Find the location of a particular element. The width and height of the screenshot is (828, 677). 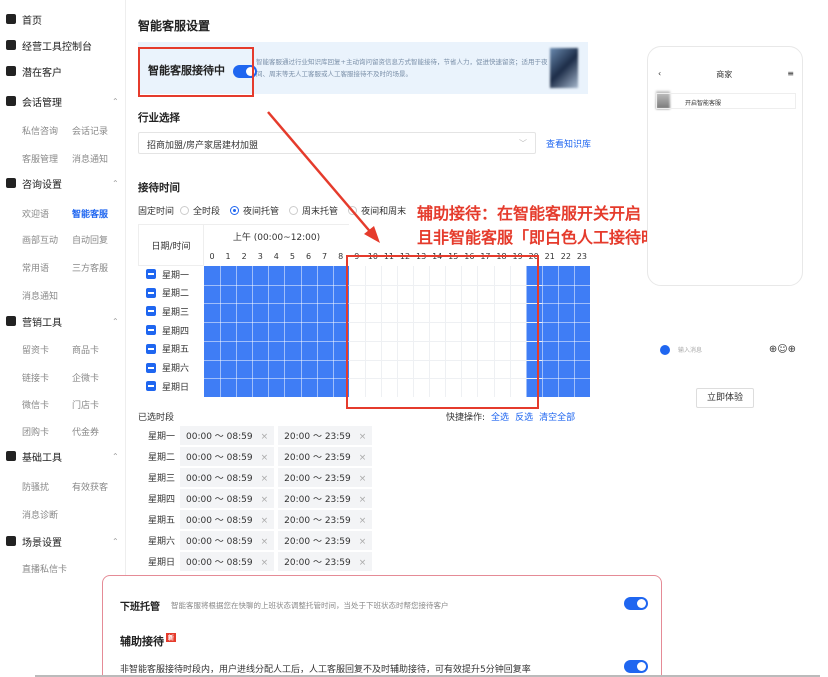

assist-title: 辅助接待新 is located at coordinates (148, 640).